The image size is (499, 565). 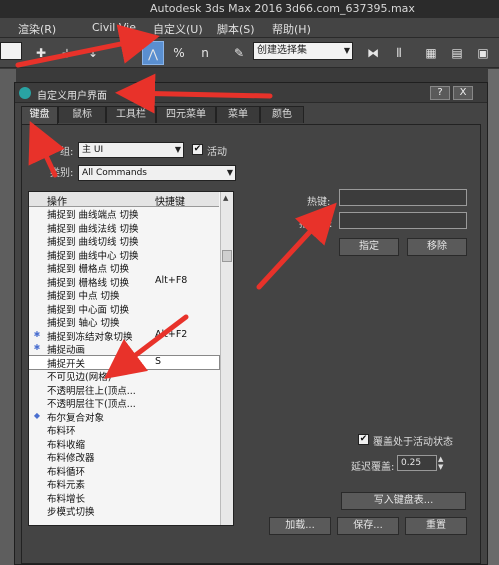 What do you see at coordinates (127, 53) in the screenshot?
I see `snap-toggle-icon: 3` at bounding box center [127, 53].